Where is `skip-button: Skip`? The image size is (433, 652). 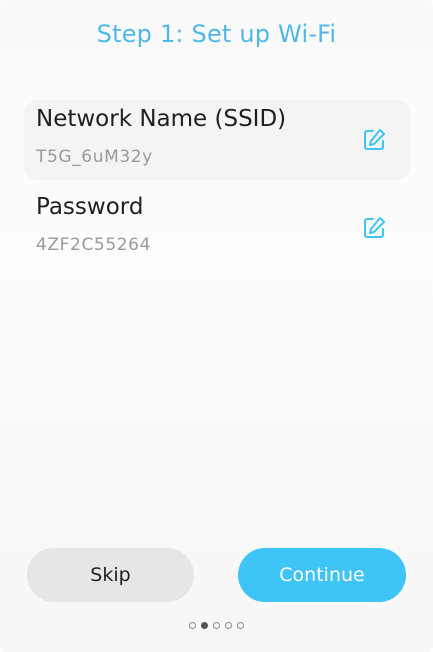 skip-button: Skip is located at coordinates (110, 575).